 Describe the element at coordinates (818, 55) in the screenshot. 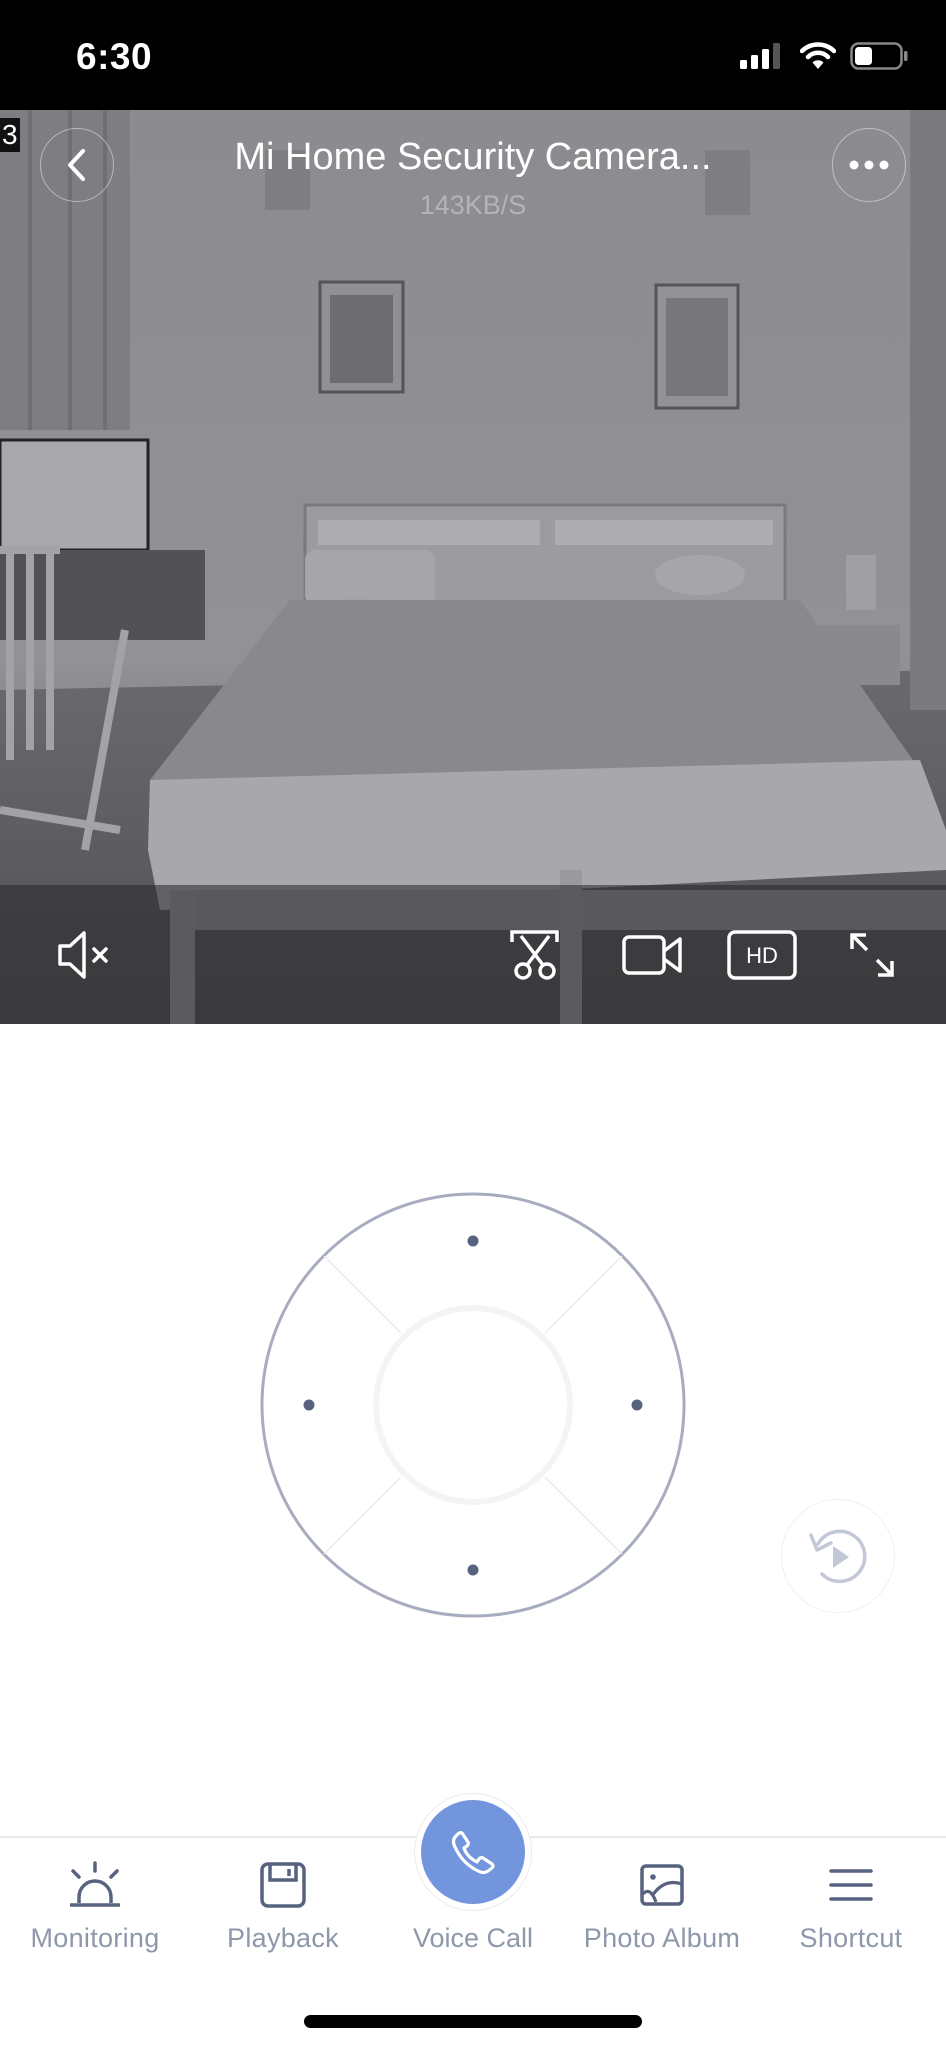

I see `wifi-icon` at that location.